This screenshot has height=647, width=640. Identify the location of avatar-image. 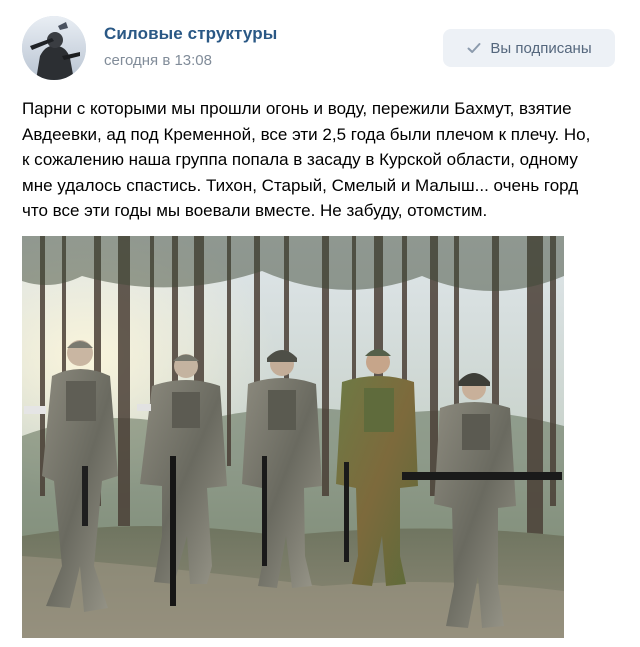
(54, 48).